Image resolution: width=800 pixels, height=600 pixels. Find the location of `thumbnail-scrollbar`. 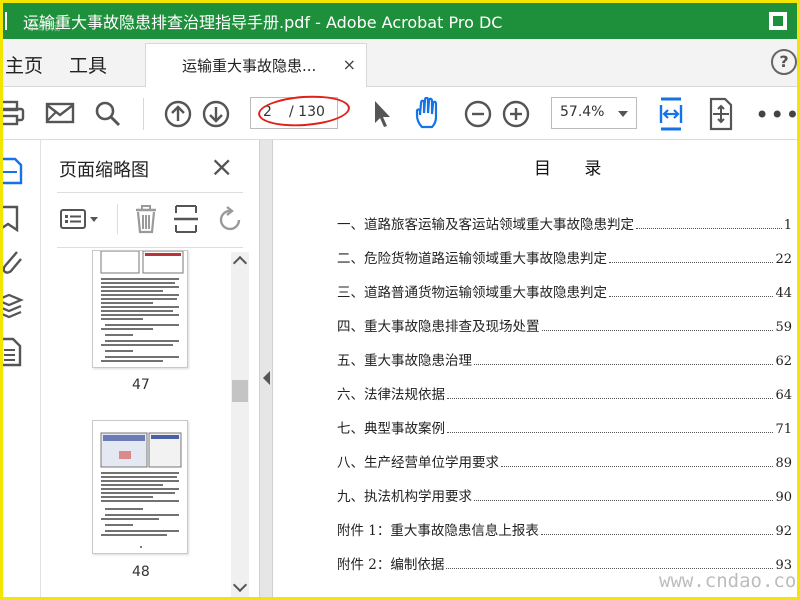

thumbnail-scrollbar is located at coordinates (240, 424).